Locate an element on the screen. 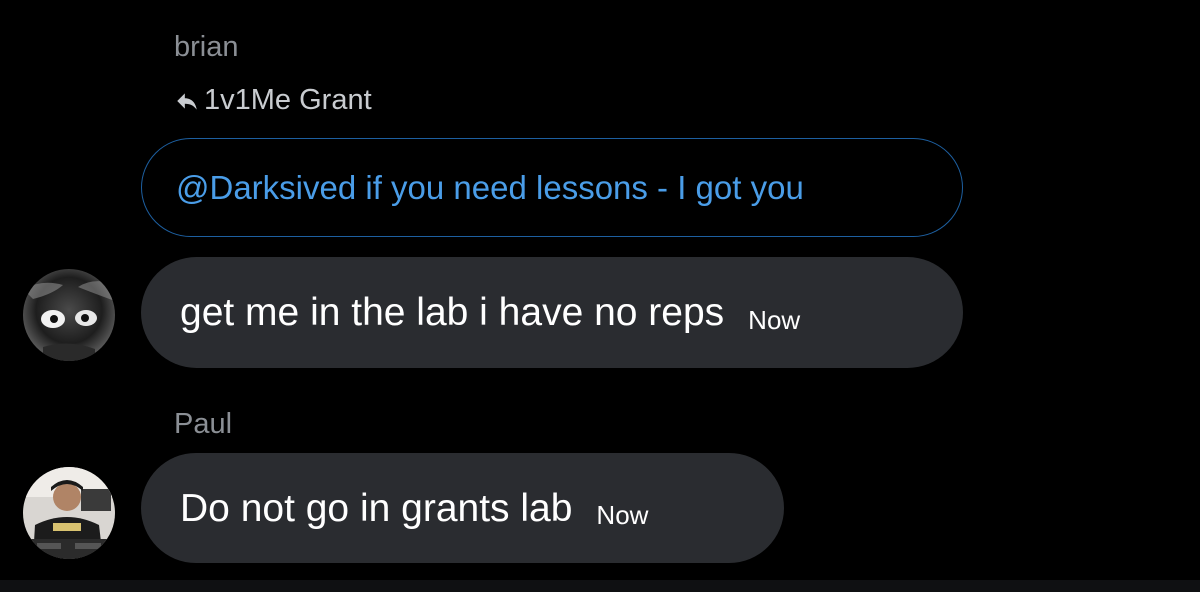  message-bubble-brian: get me in the lab i have no reps Now is located at coordinates (552, 312).